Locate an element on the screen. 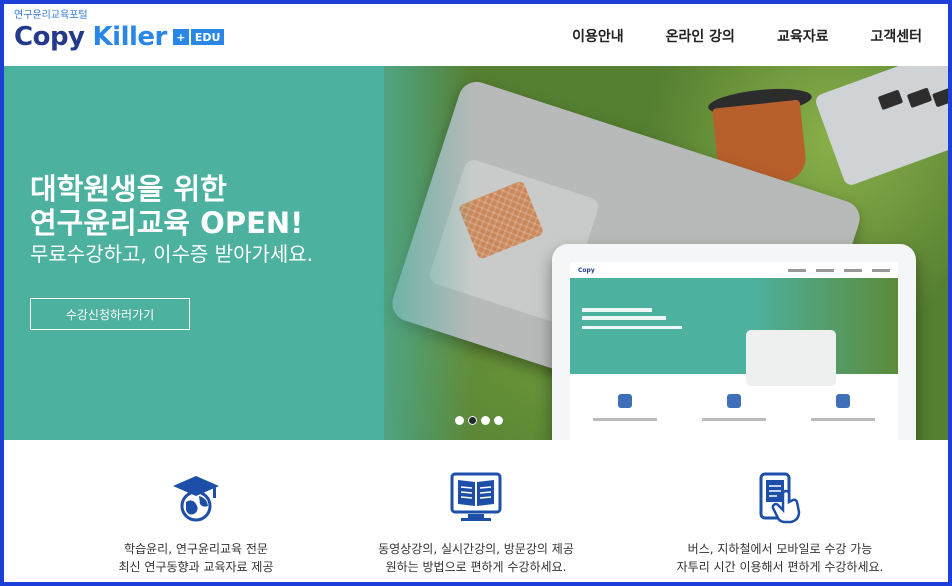  tablet-screen-nav is located at coordinates (843, 270).